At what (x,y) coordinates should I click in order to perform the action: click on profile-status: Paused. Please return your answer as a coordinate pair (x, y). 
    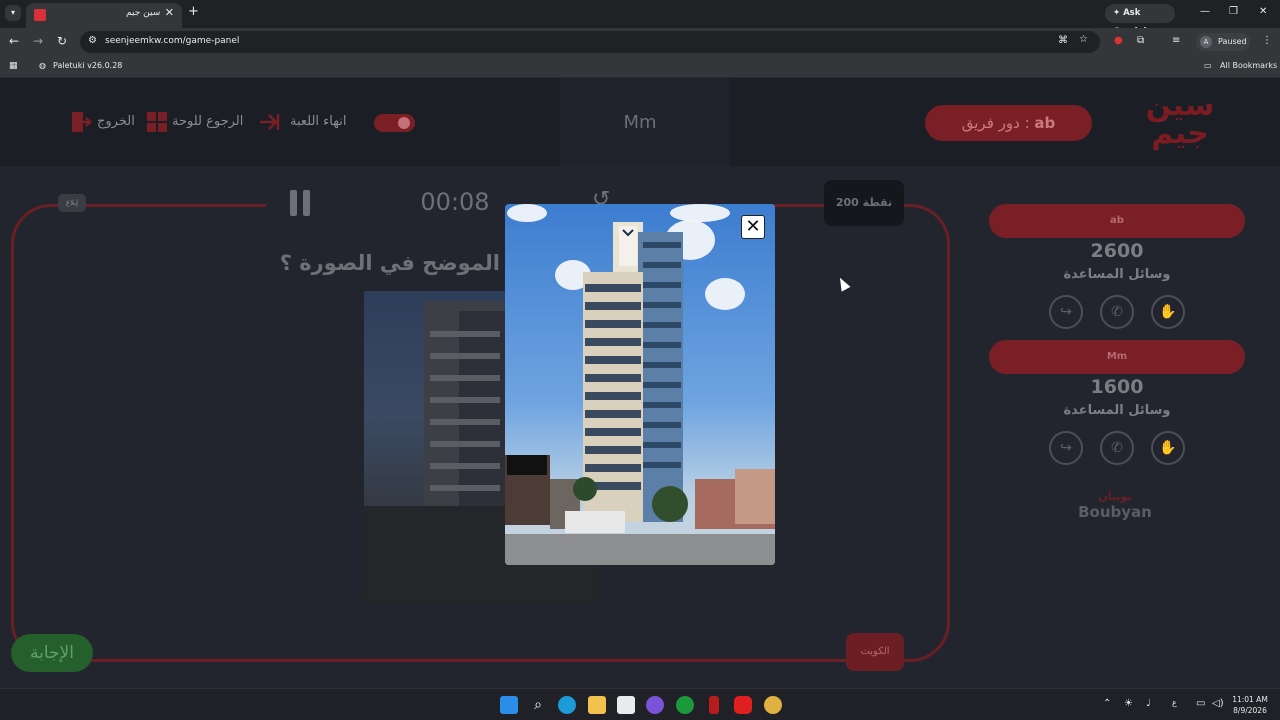
    Looking at the image, I should click on (1232, 41).